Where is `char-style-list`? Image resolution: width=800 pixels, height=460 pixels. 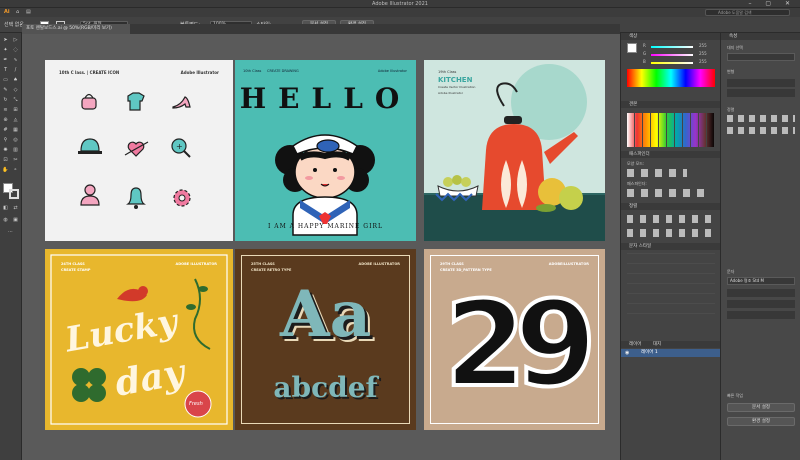
char-style-list is located at coordinates (671, 288).